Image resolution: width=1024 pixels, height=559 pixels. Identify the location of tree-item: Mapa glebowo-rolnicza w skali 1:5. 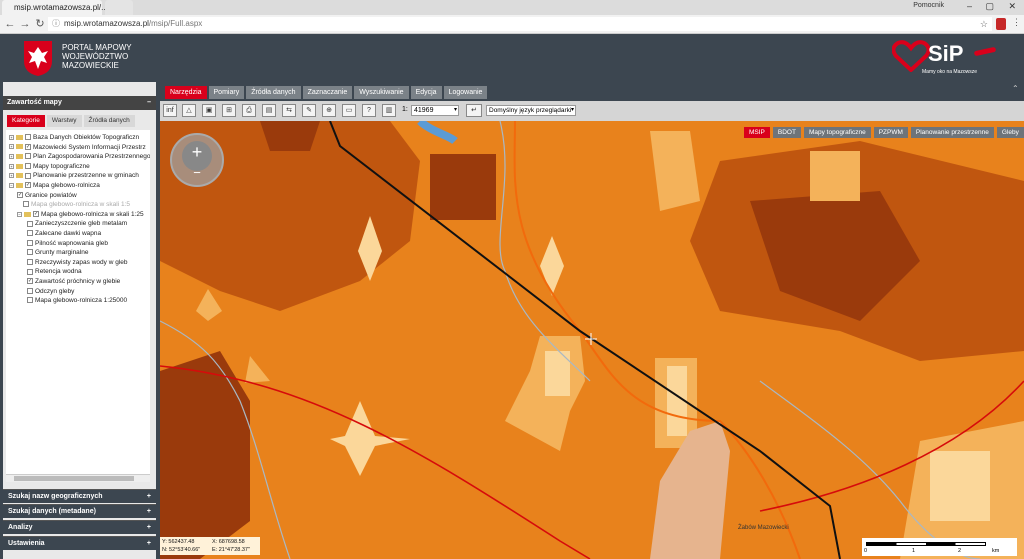
(76, 204).